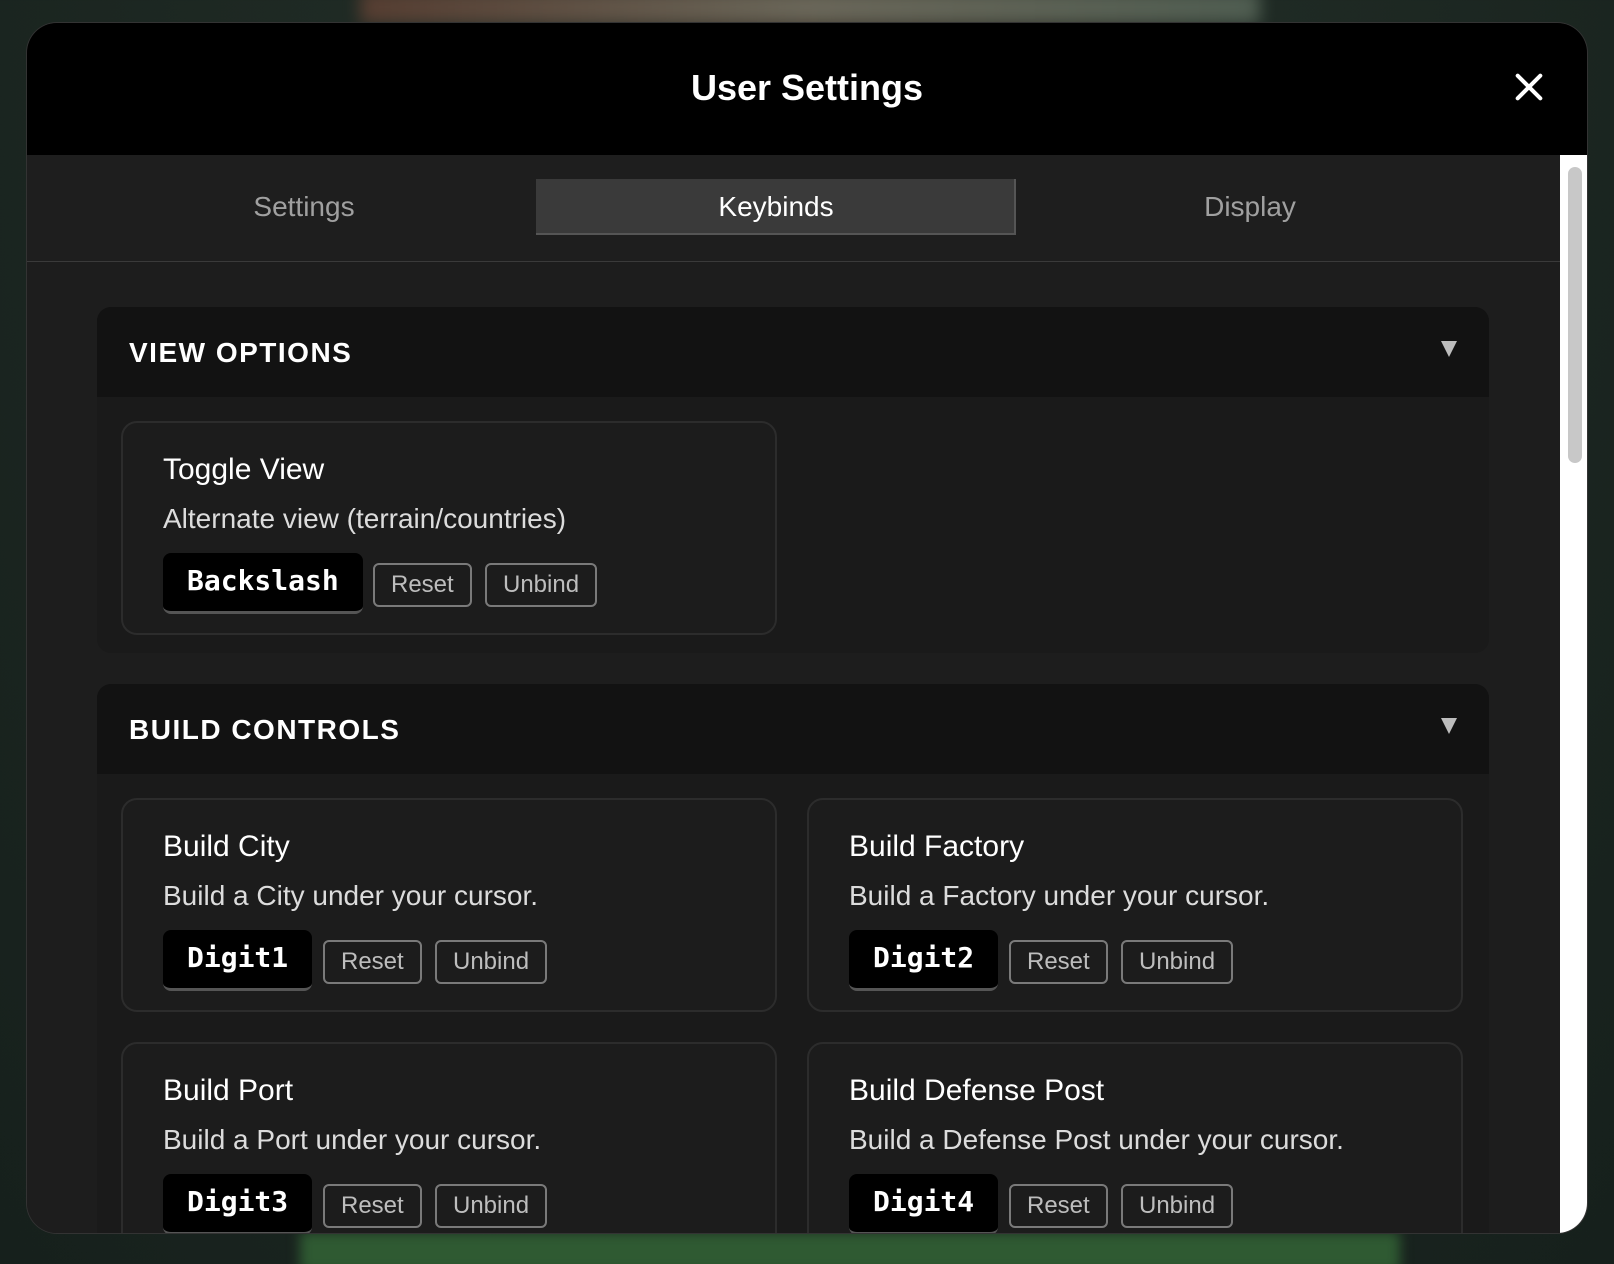  I want to click on tab-bar: Settings Keybinds Display, so click(793, 208).